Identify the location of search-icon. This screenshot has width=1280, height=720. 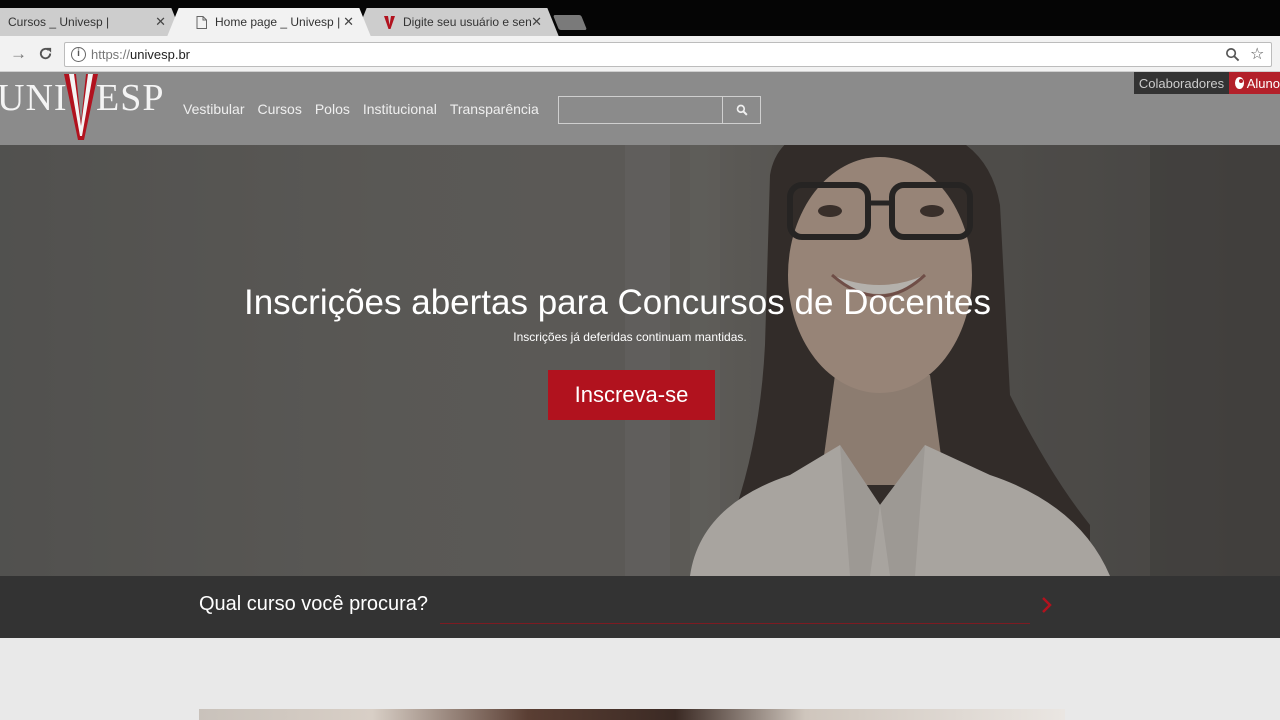
(742, 110).